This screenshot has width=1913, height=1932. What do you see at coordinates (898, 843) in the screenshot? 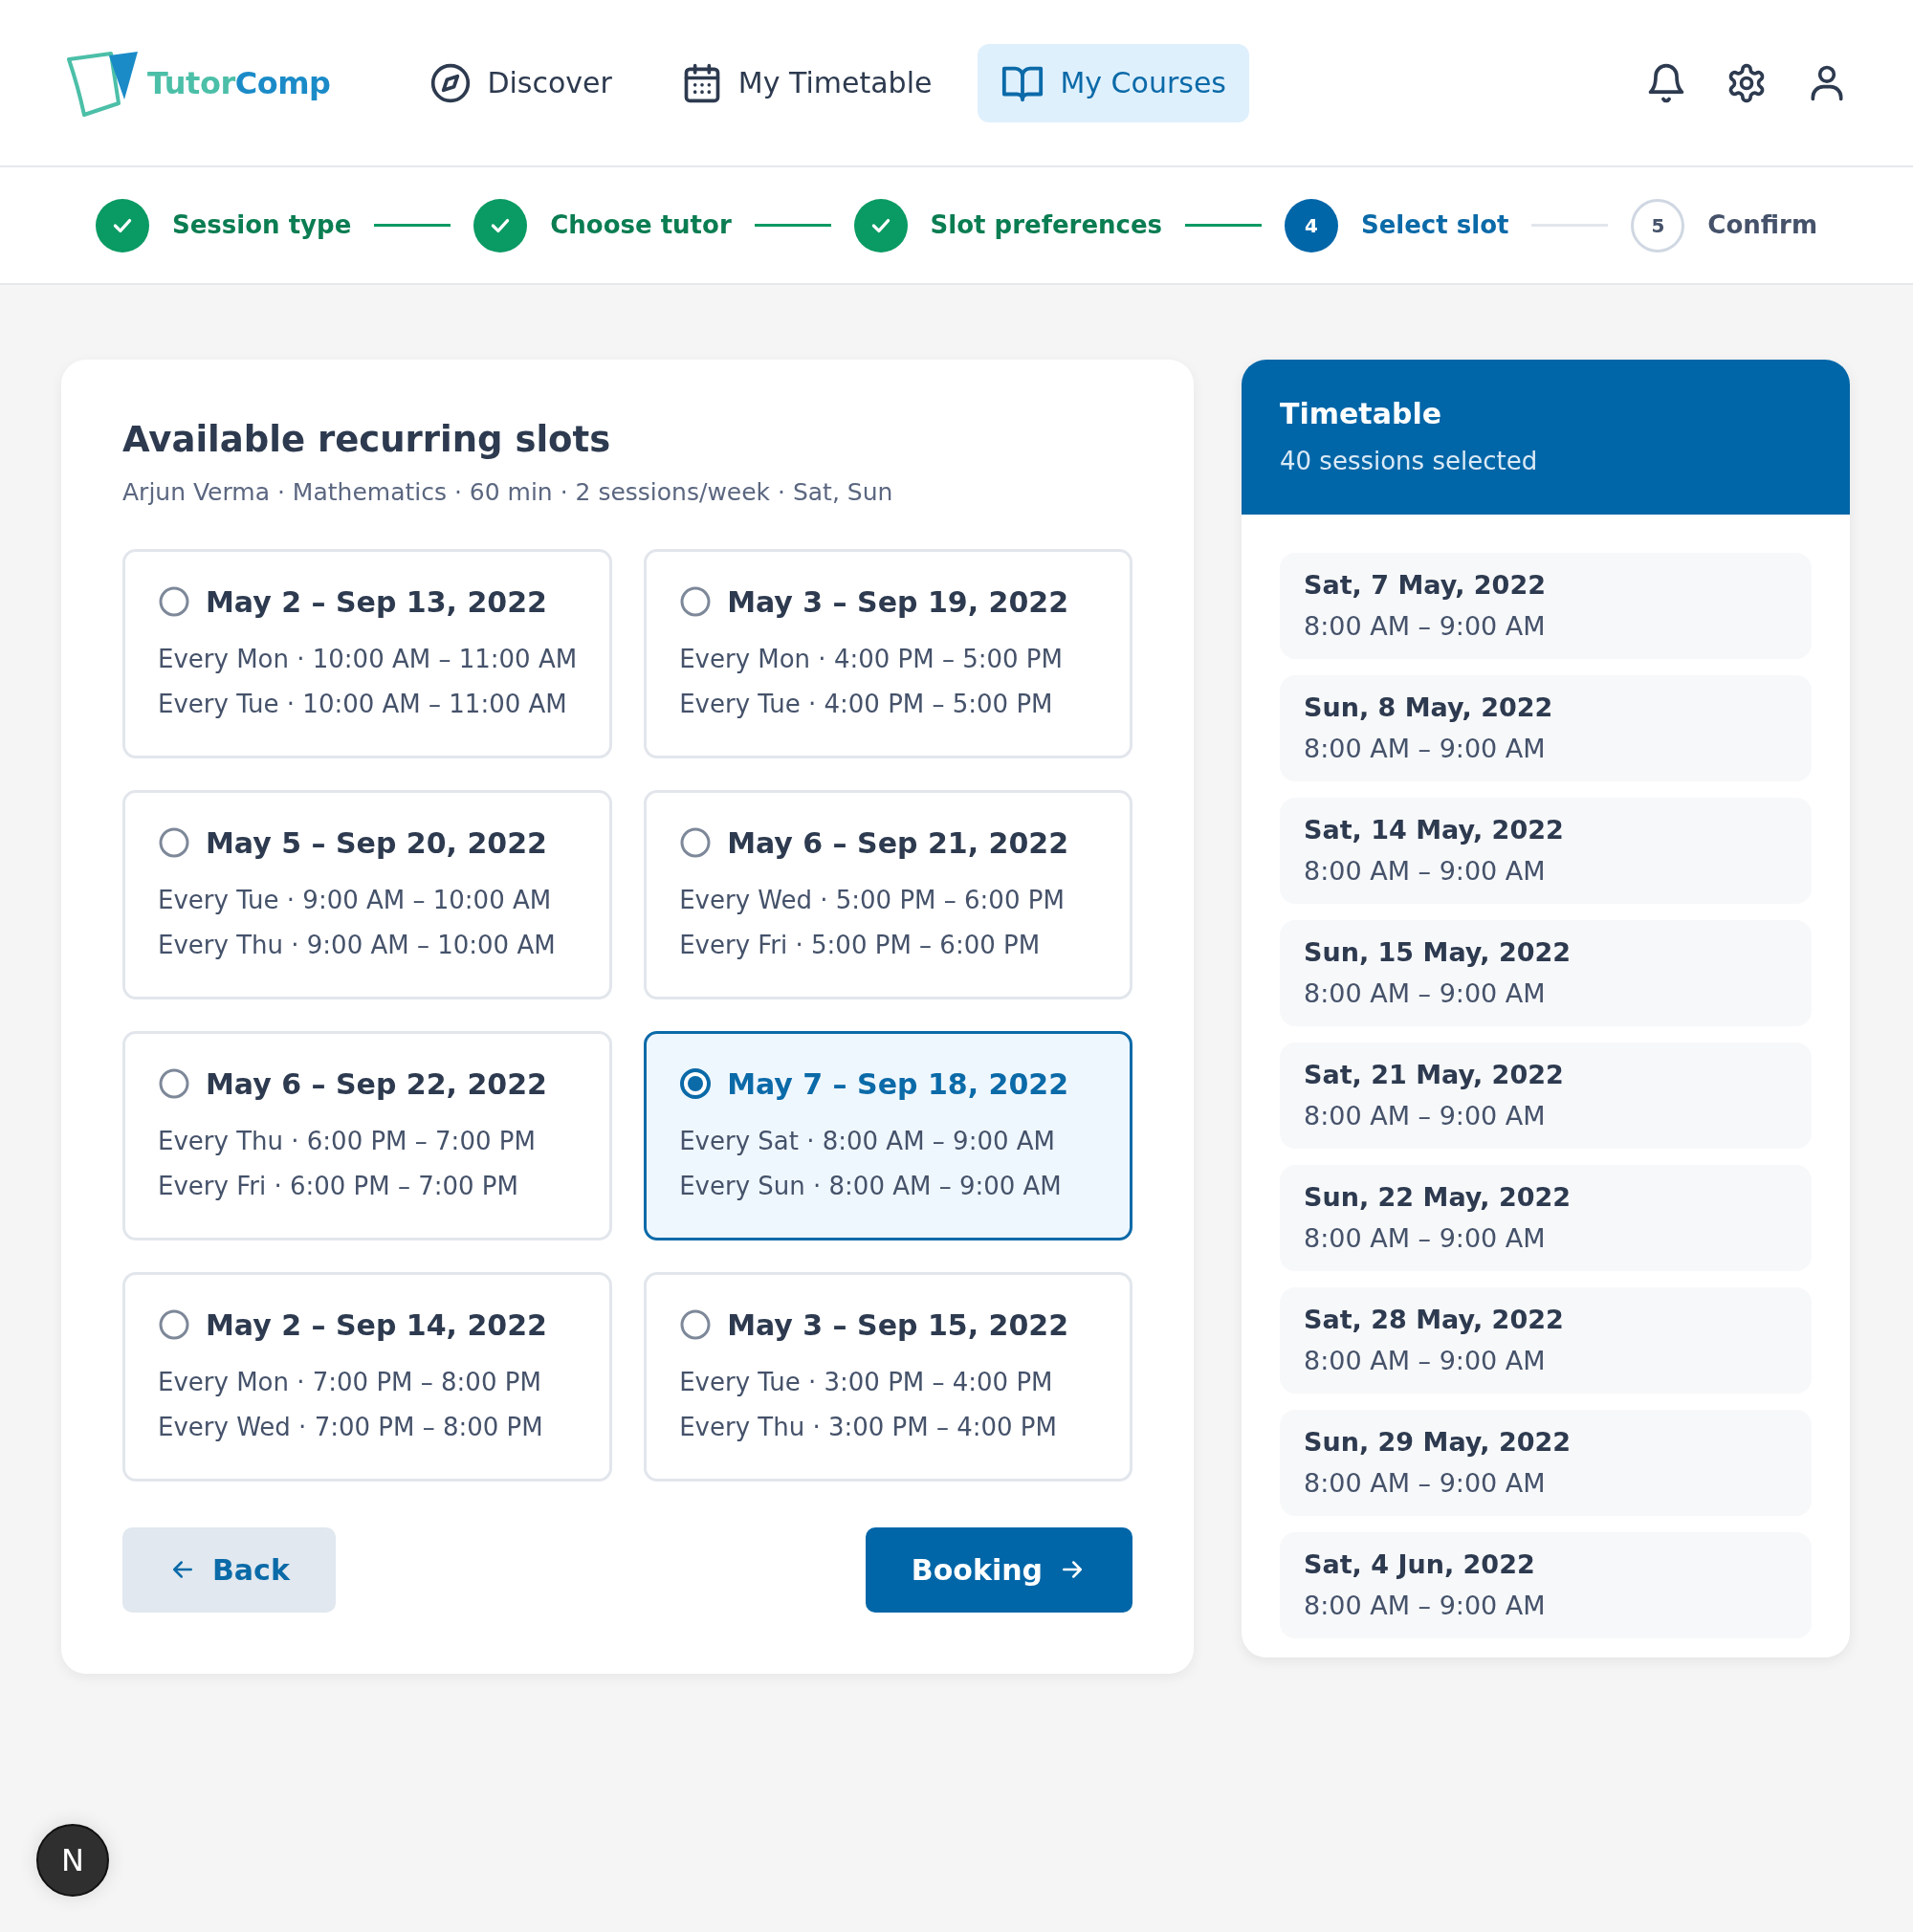
I see `slot-date-range: May 6 – Sep 21, 2022` at bounding box center [898, 843].